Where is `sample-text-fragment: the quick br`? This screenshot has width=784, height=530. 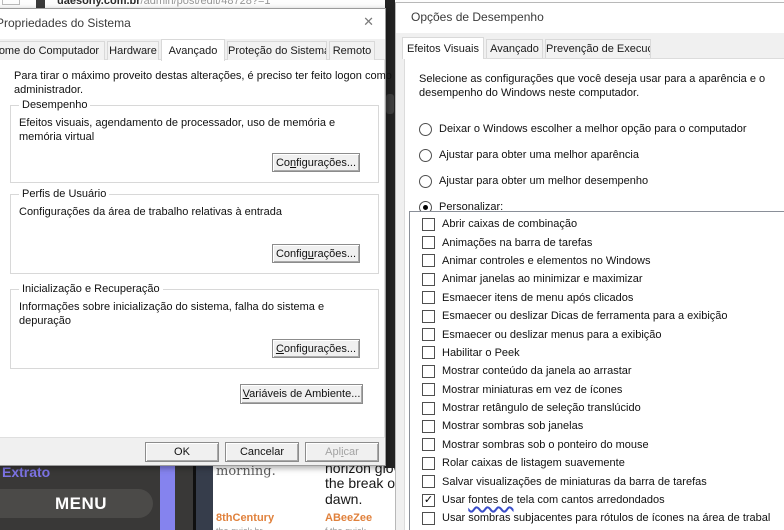
sample-text-fragment: the quick br is located at coordinates (239, 528).